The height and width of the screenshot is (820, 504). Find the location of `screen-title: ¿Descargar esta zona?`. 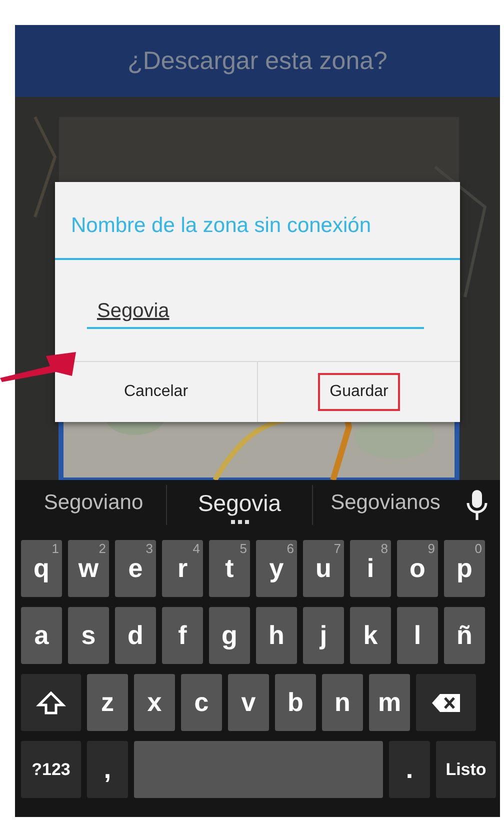

screen-title: ¿Descargar esta zona? is located at coordinates (258, 61).